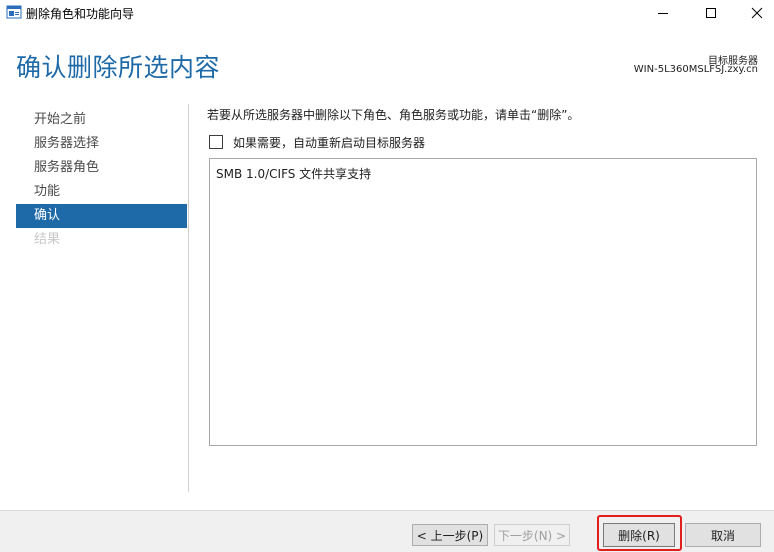  Describe the element at coordinates (80, 14) in the screenshot. I see `window-title: 删除角色和功能向导` at that location.